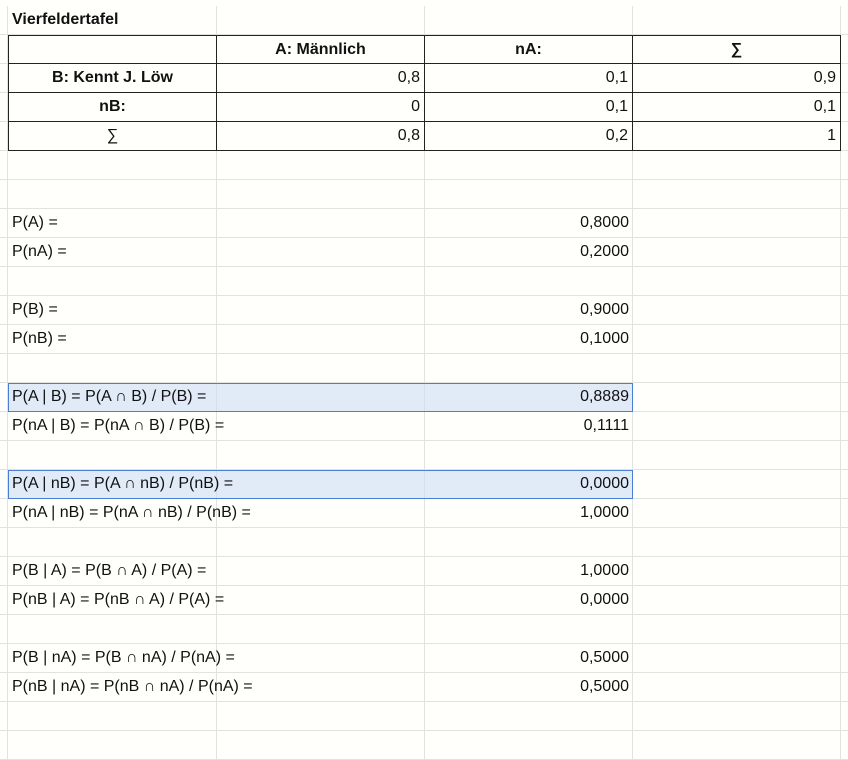  What do you see at coordinates (122, 484) in the screenshot?
I see `formula-label: P(A | nB) = P(A ∩ nB) / P(nB) =` at bounding box center [122, 484].